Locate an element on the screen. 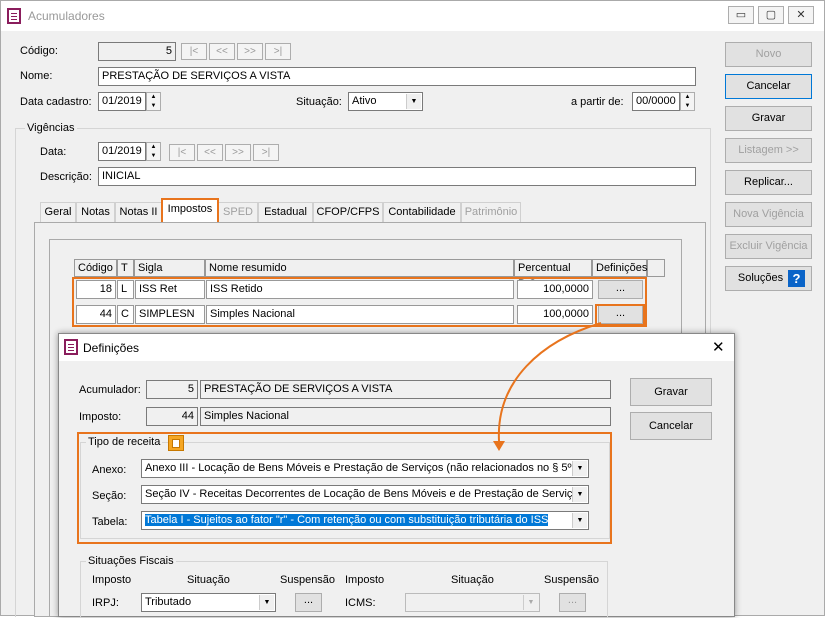 The image size is (825, 618). arrow-head-icon is located at coordinates (499, 446).